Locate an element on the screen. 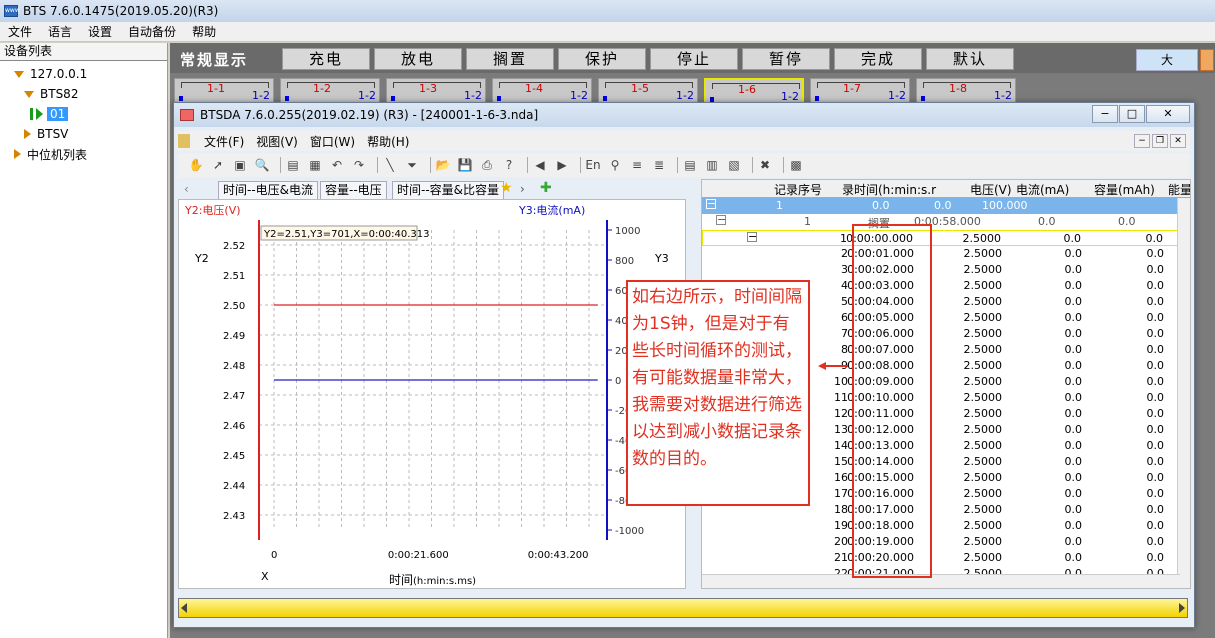 The image size is (1215, 638). menu-window: 窗口(W) is located at coordinates (332, 141).